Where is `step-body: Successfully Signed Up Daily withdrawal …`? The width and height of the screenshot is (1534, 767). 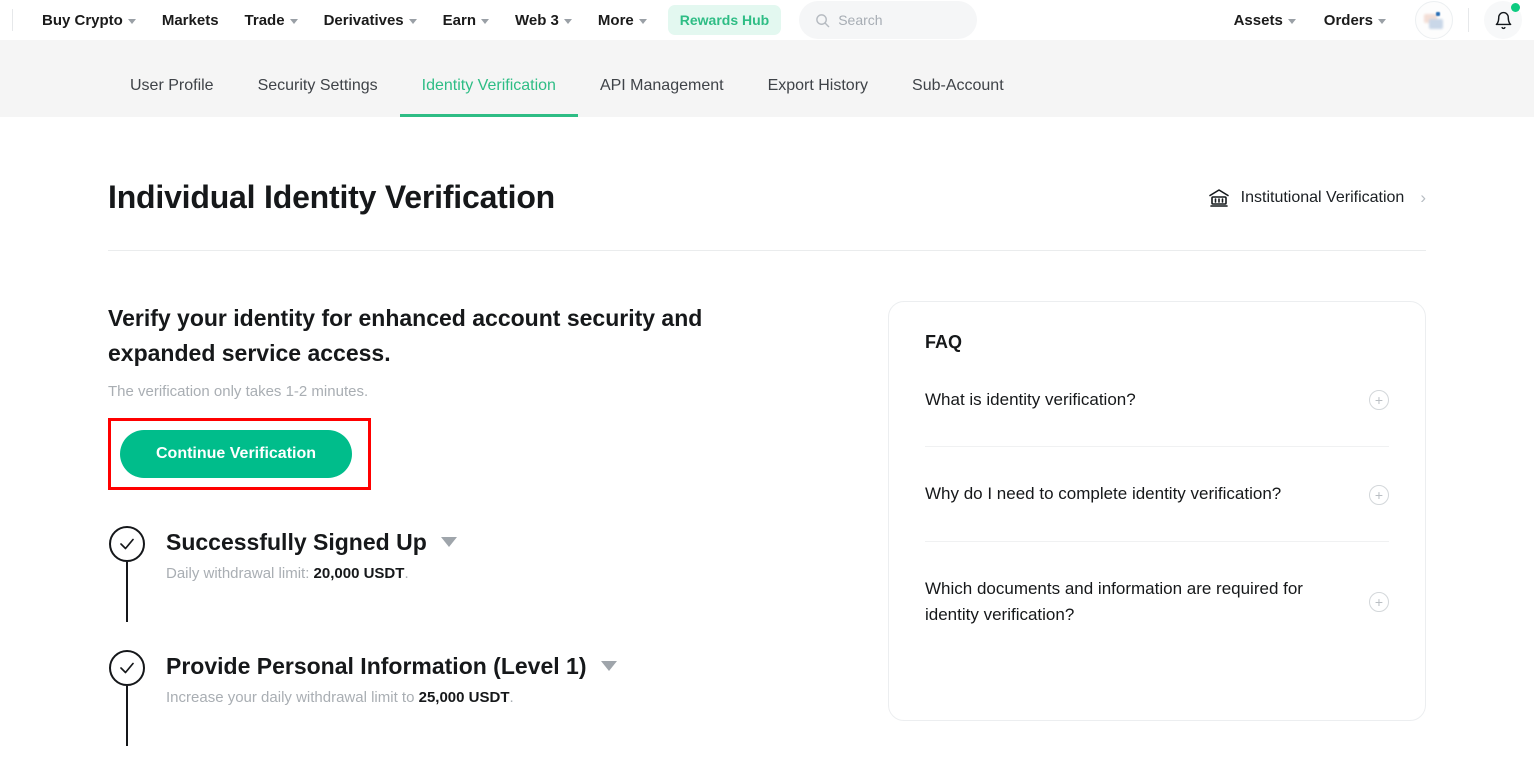 step-body: Successfully Signed Up Daily withdrawal … is located at coordinates (311, 574).